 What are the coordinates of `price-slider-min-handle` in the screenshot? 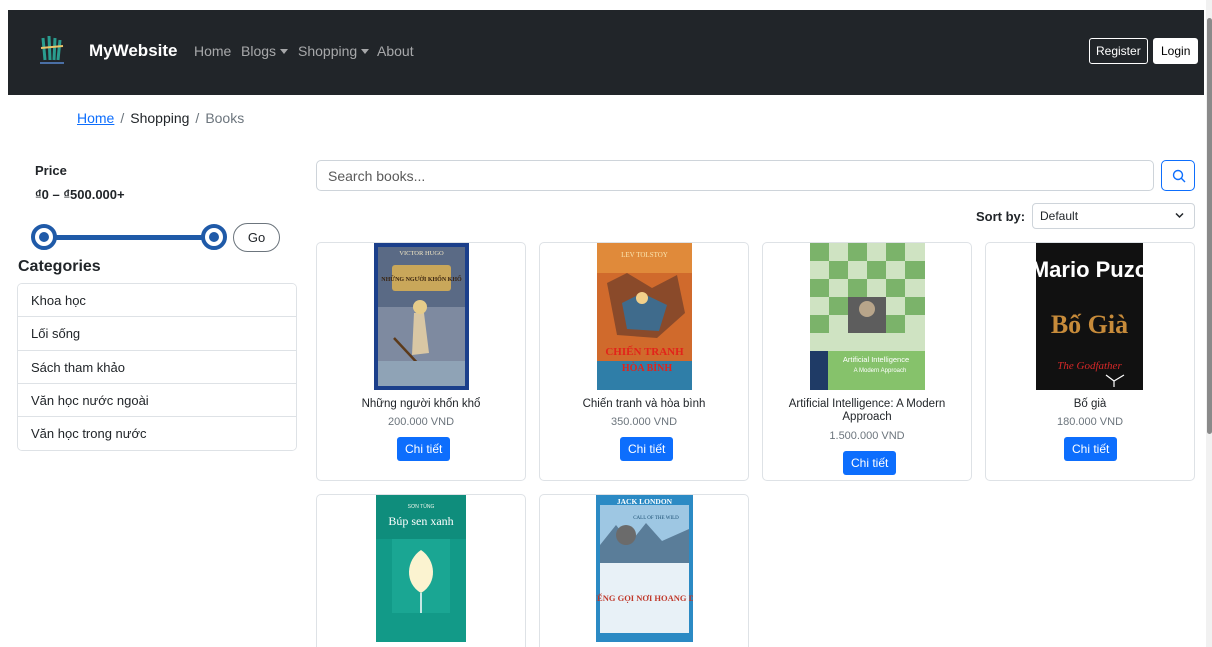 It's located at (44, 237).